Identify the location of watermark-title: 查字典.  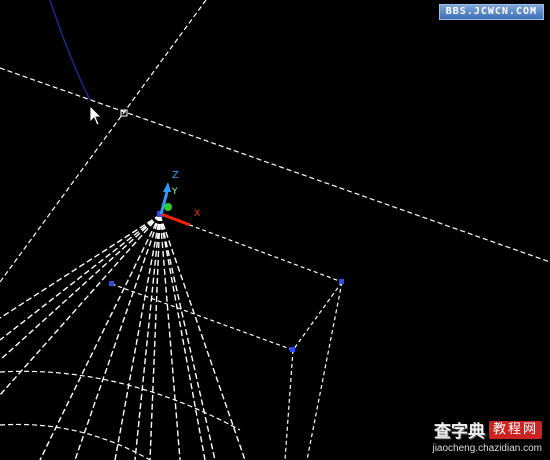
(459, 432).